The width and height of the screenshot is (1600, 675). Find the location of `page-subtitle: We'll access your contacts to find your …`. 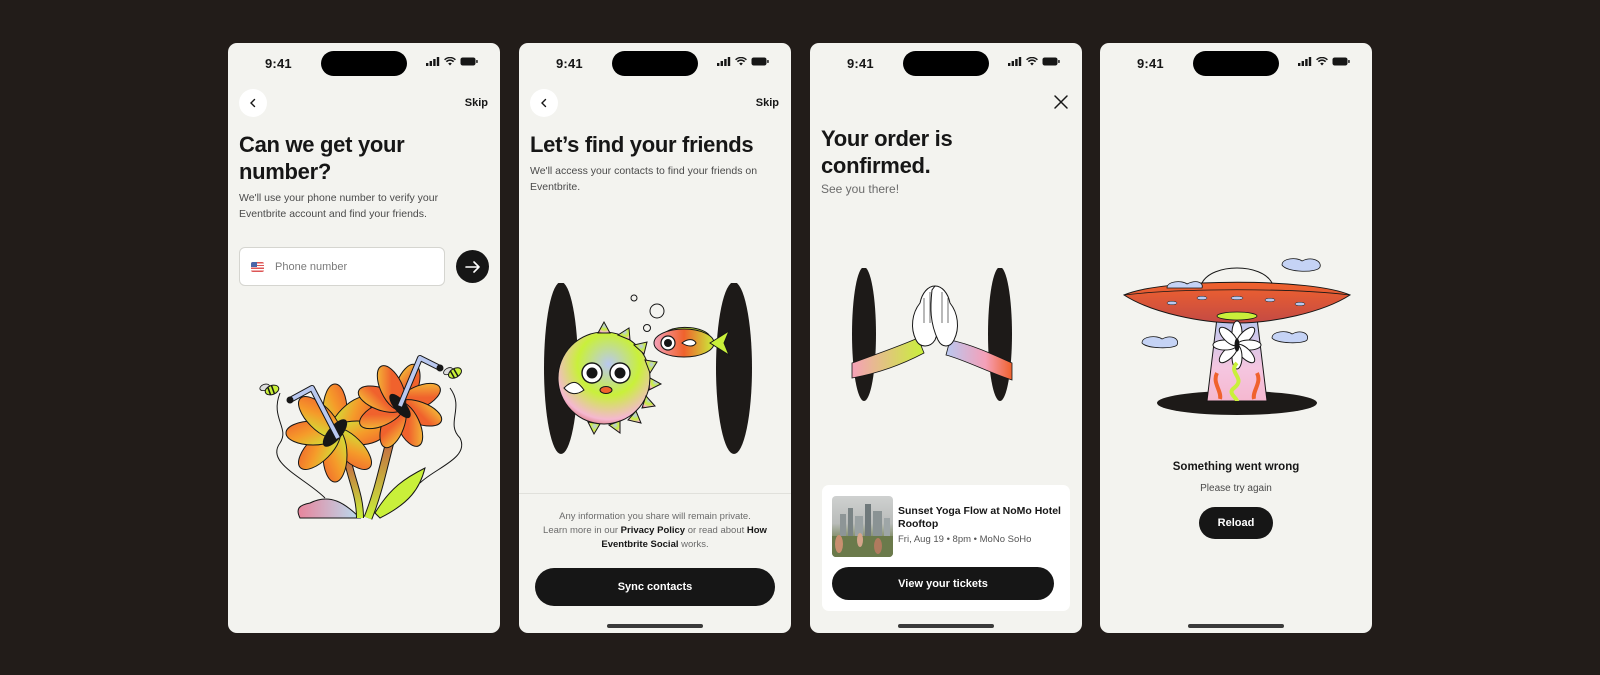

page-subtitle: We'll access your contacts to find your … is located at coordinates (643, 179).